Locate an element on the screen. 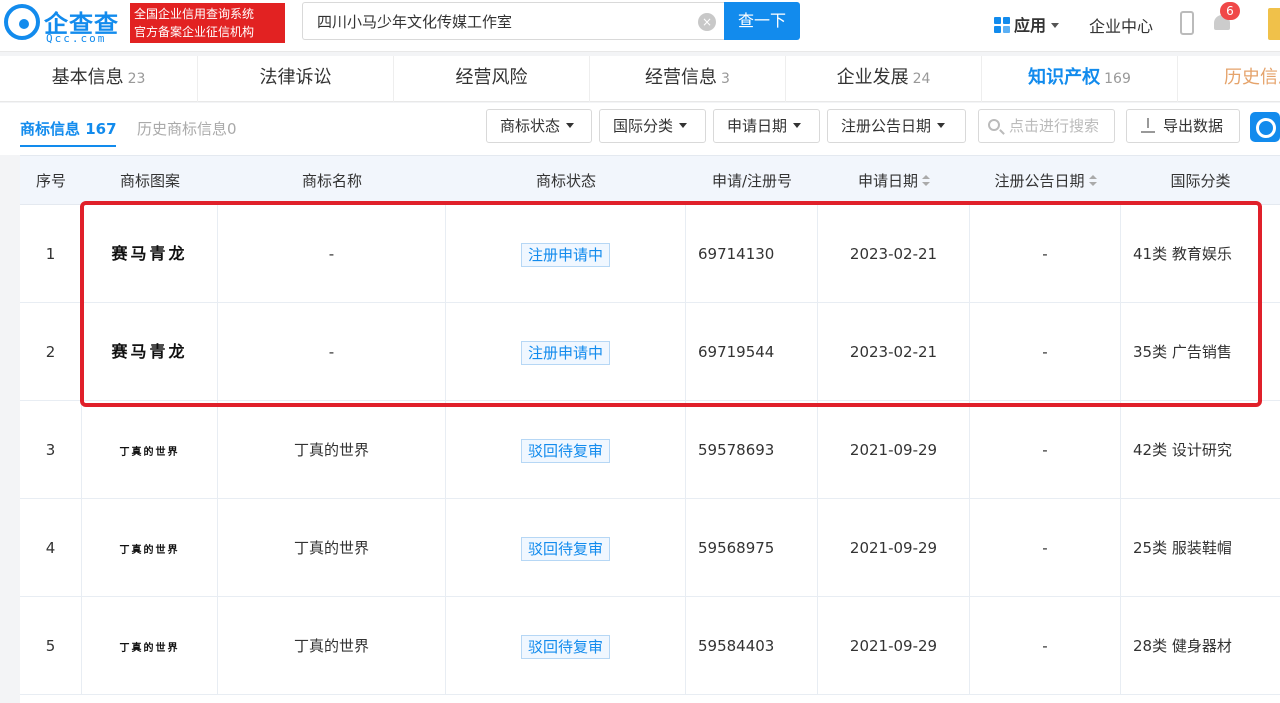 This screenshot has width=1280, height=703. tab-business-info: 经营信息 3 is located at coordinates (688, 79).